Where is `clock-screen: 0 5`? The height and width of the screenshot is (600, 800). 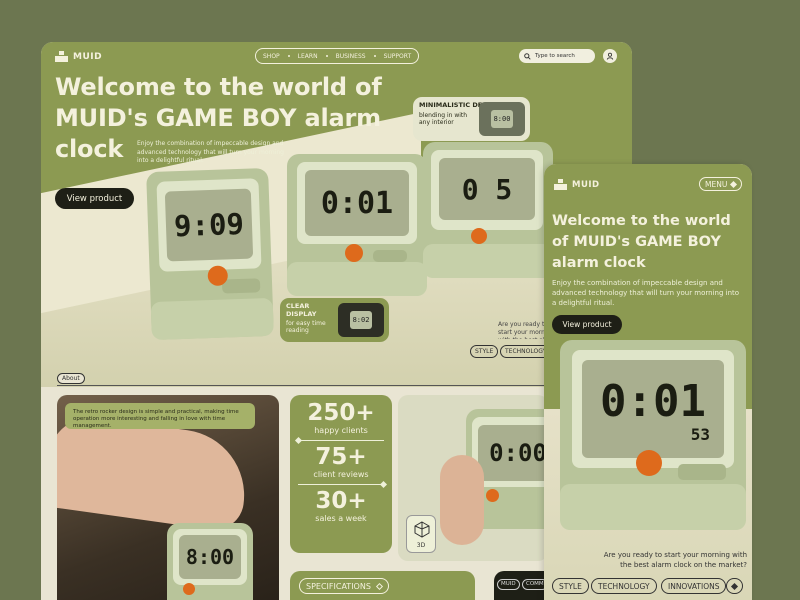 clock-screen: 0 5 is located at coordinates (487, 189).